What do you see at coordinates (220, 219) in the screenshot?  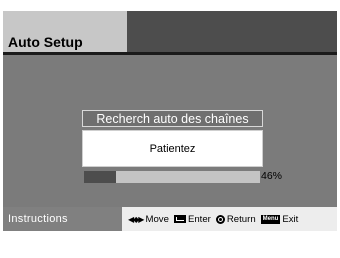 I see `return-icon` at bounding box center [220, 219].